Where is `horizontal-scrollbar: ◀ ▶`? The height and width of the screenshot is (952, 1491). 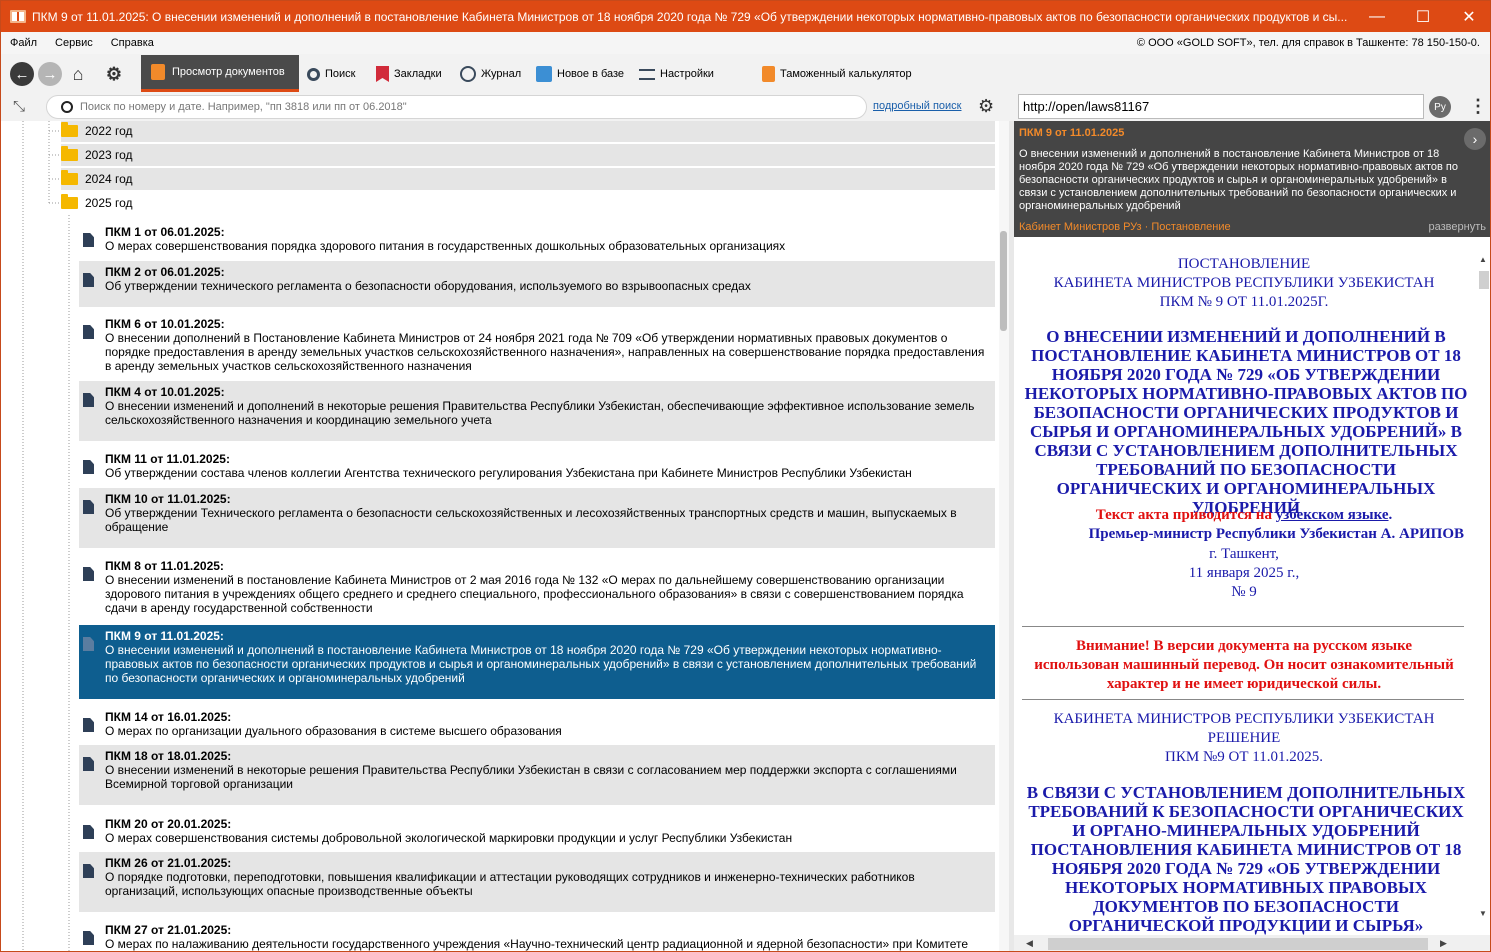 horizontal-scrollbar: ◀ ▶ is located at coordinates (1252, 943).